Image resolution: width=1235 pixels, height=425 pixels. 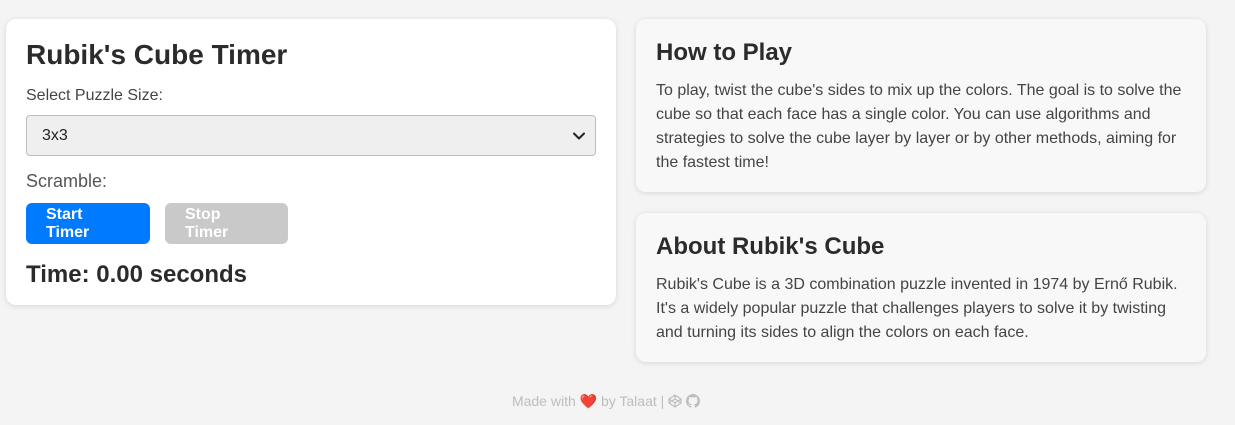 I want to click on puzzle-size-value: 3x3, so click(x=55, y=135).